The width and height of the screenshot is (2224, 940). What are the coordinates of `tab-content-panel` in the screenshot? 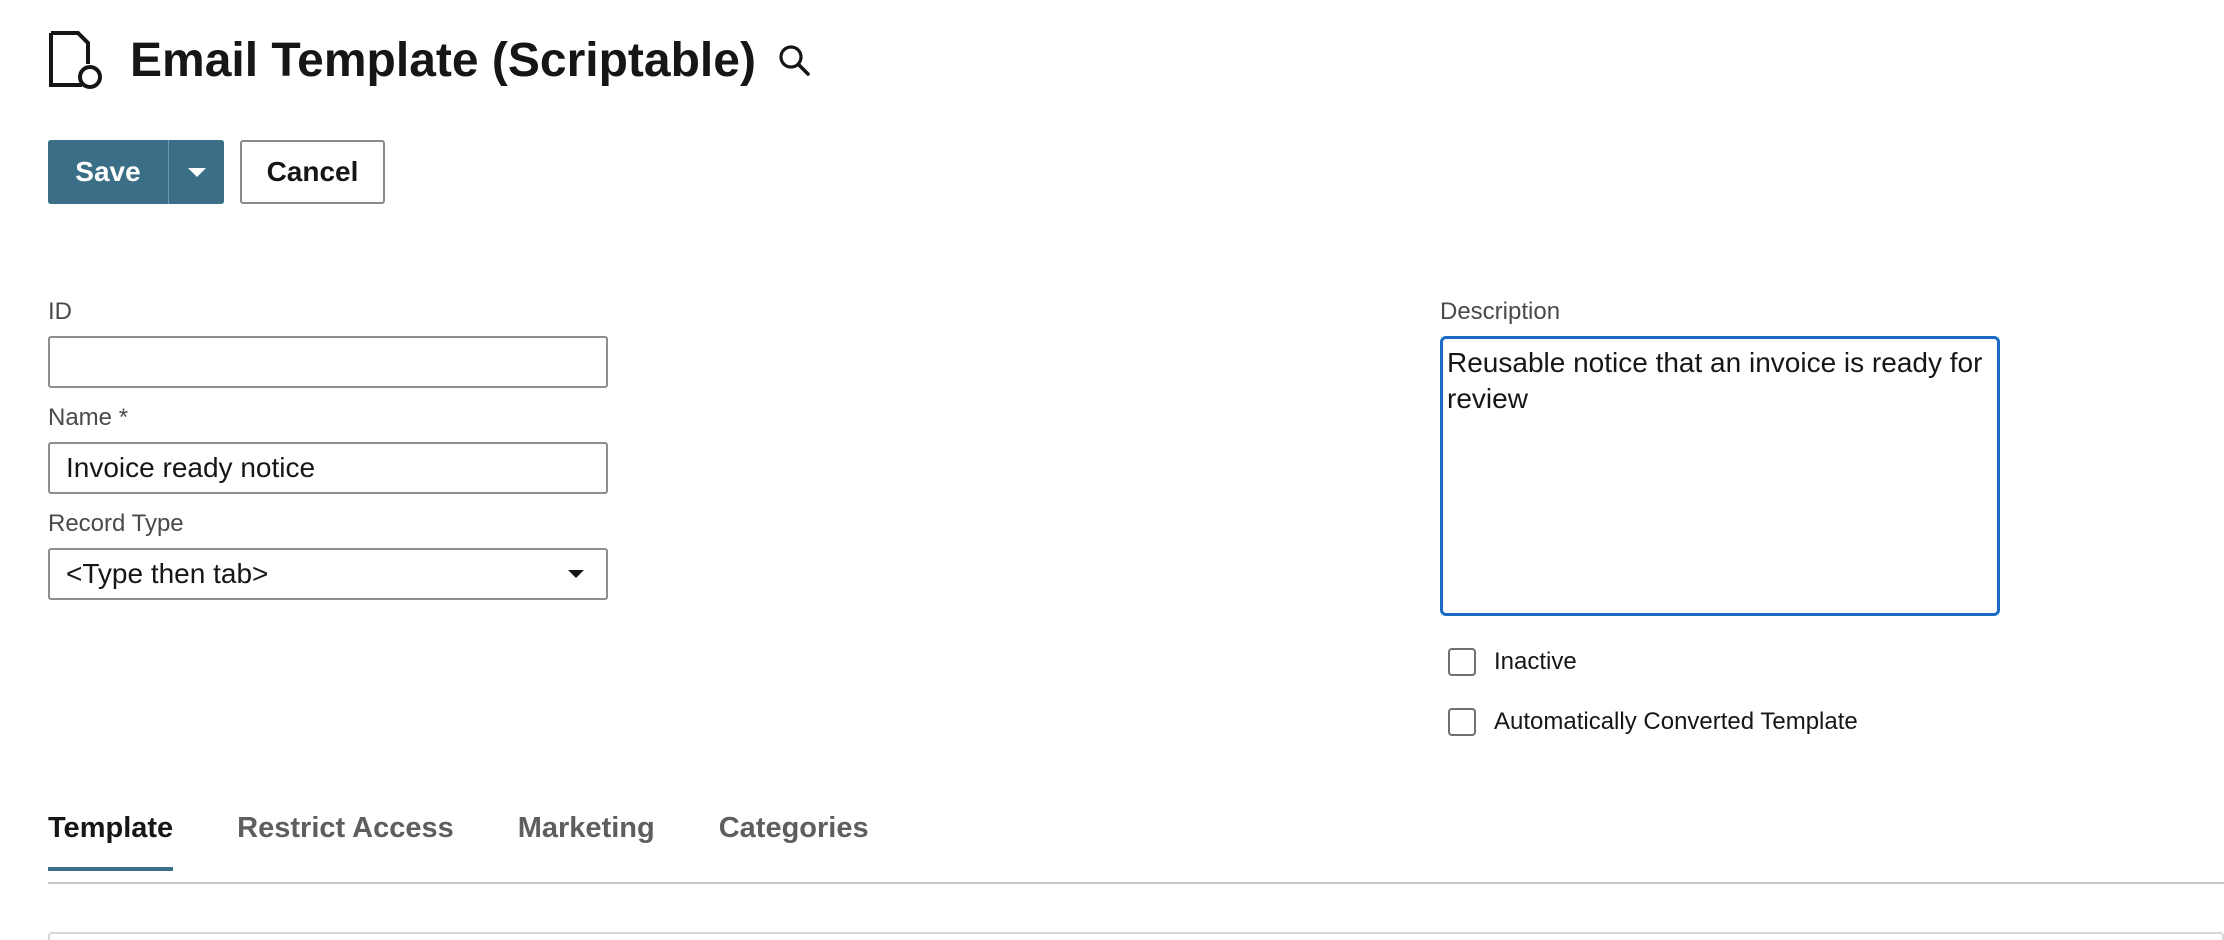 It's located at (1136, 936).